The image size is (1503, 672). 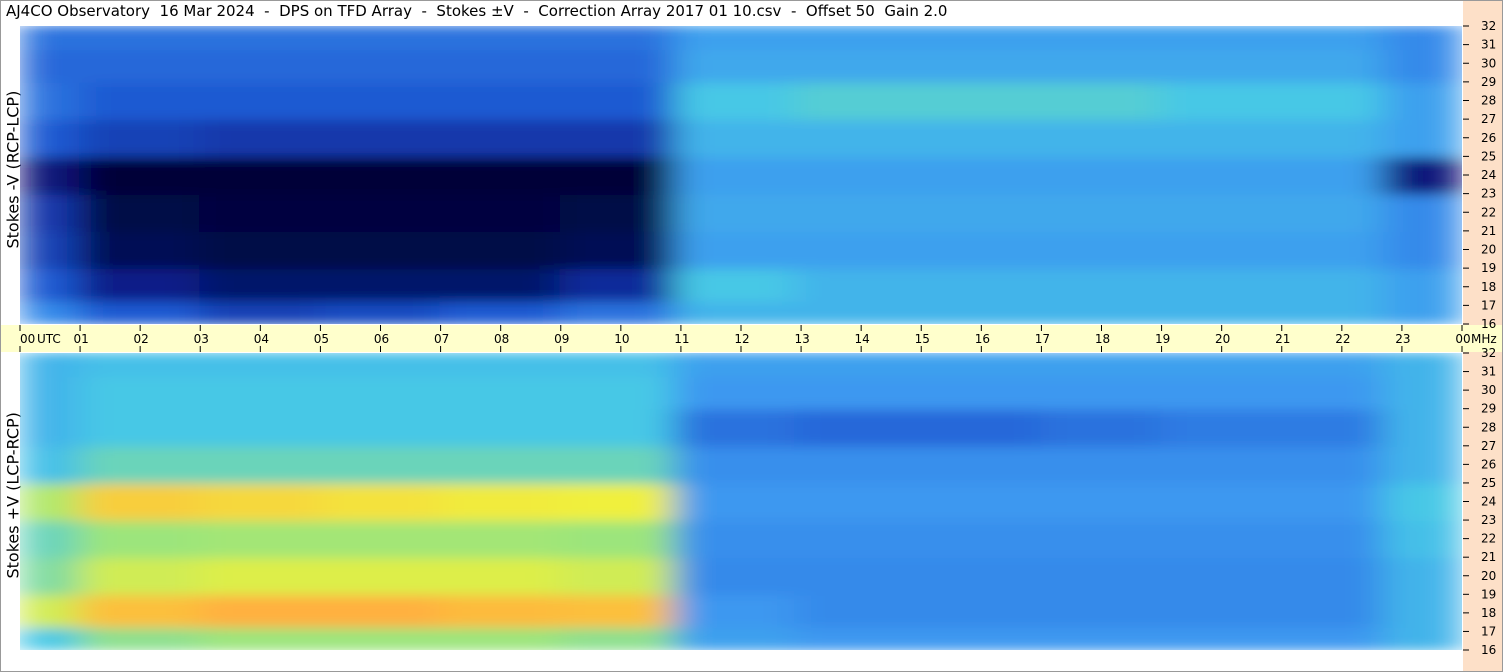 What do you see at coordinates (49, 339) in the screenshot?
I see `time-unit-label: UTC` at bounding box center [49, 339].